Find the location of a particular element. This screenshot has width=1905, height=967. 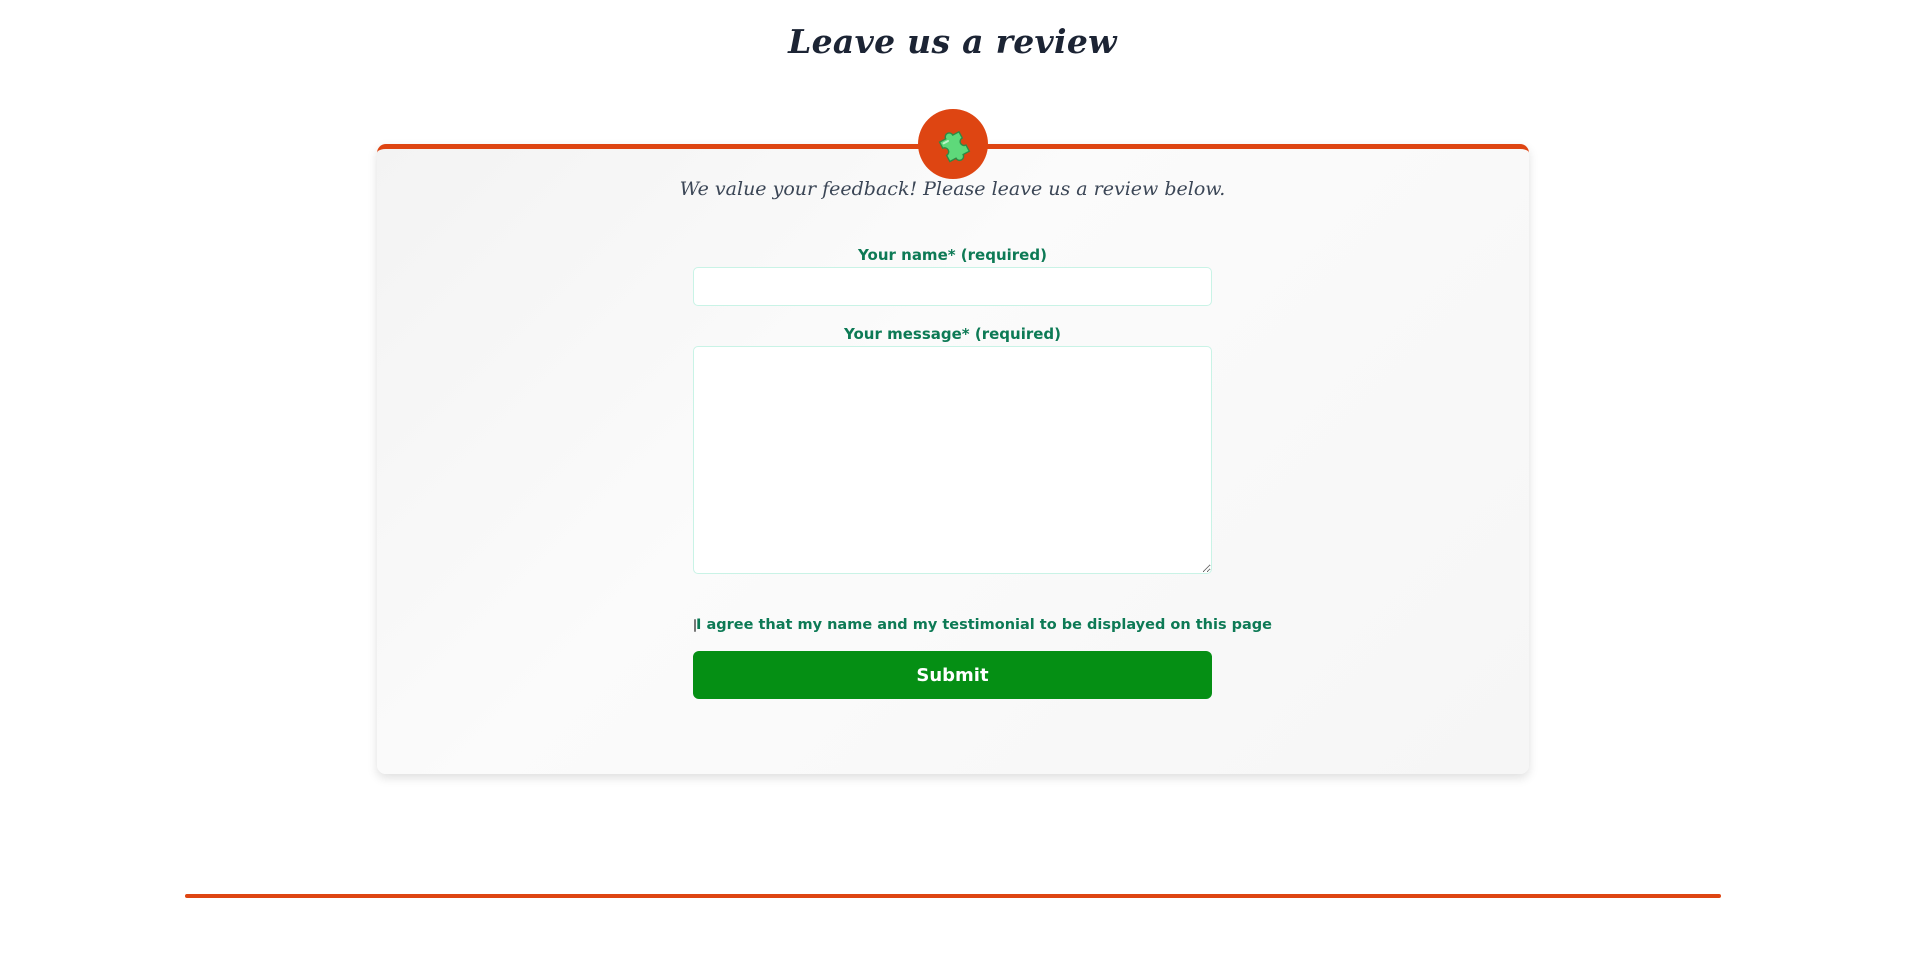

review-badge is located at coordinates (953, 144).